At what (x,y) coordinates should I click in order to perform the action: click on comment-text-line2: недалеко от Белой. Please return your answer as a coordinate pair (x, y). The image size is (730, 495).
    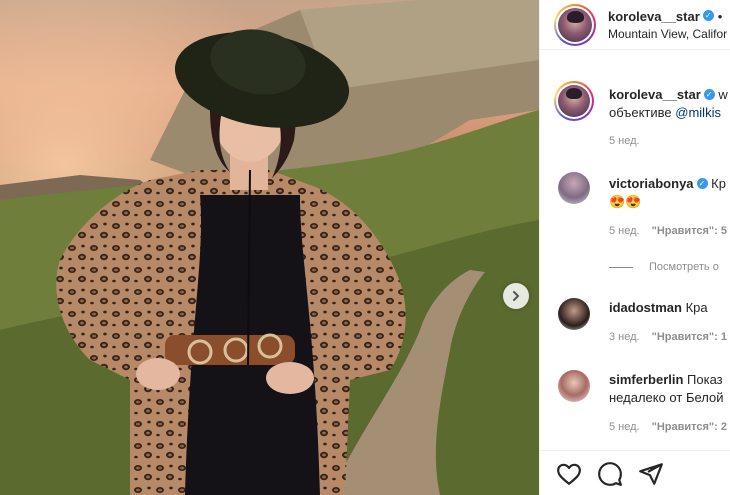
    Looking at the image, I should click on (666, 397).